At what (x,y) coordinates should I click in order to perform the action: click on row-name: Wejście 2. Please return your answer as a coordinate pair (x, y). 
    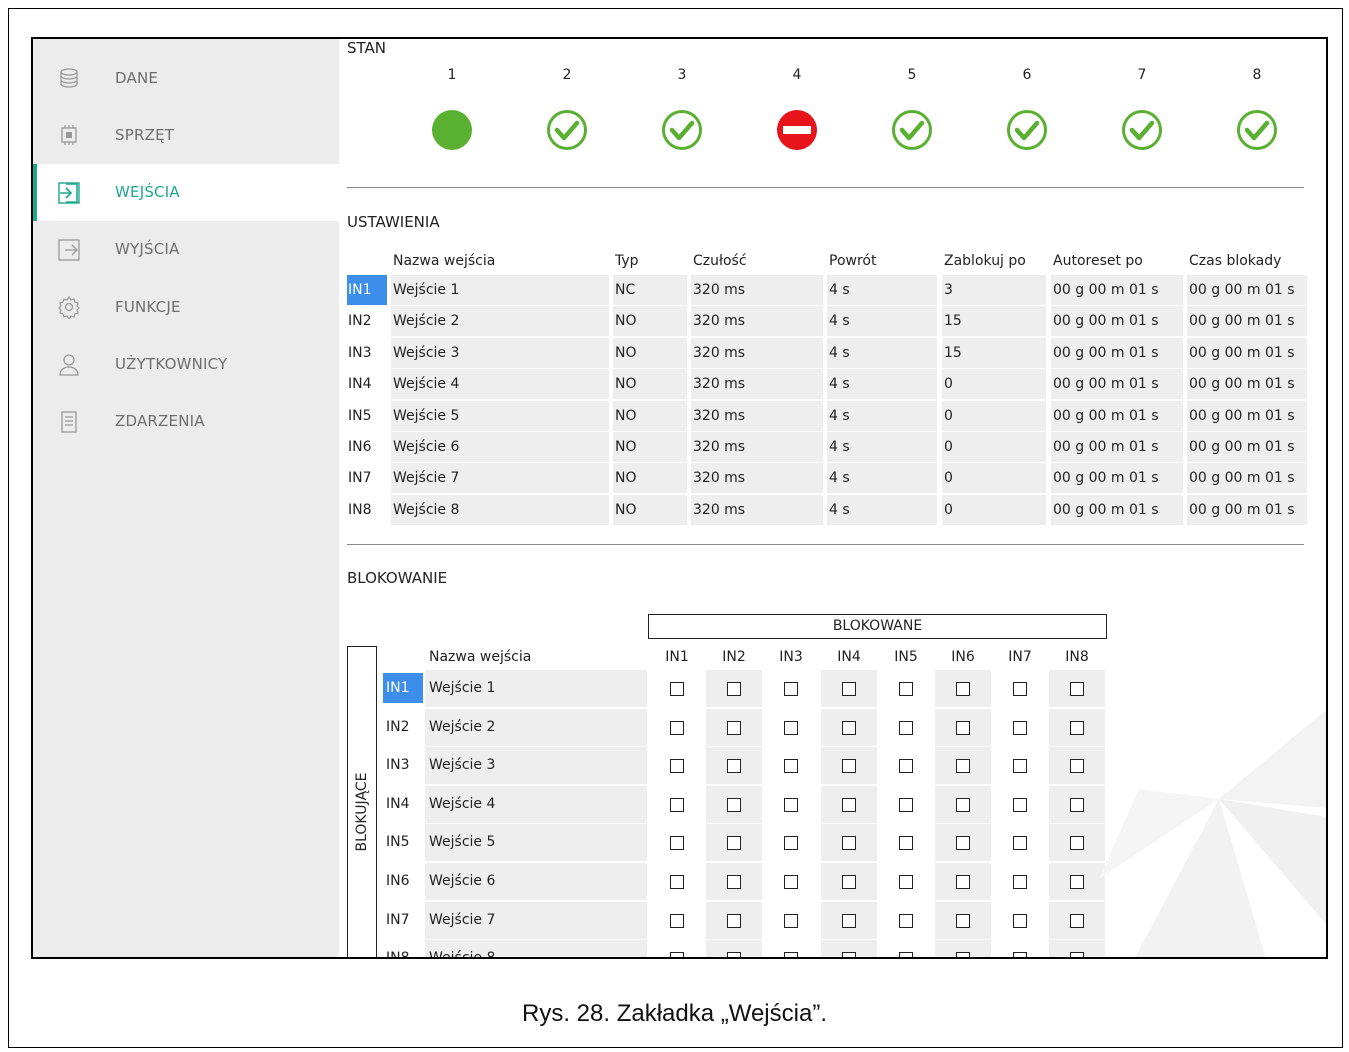
    Looking at the image, I should click on (462, 727).